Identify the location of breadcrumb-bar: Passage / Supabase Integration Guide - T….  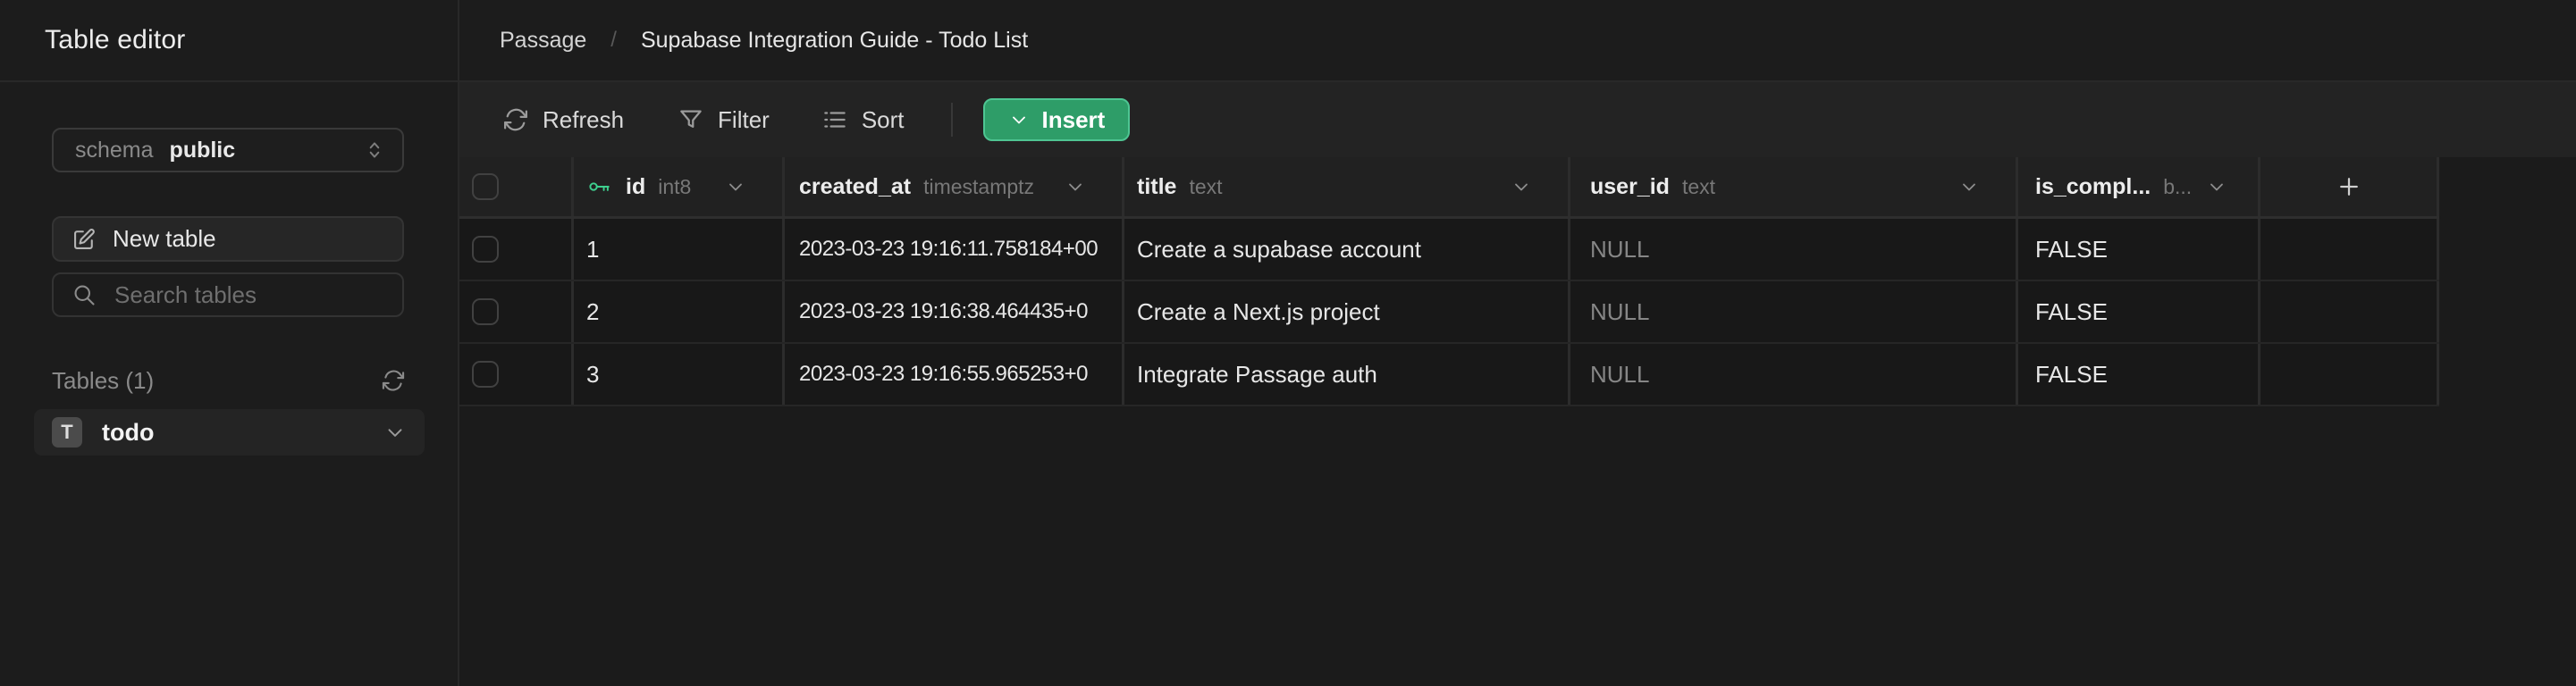
(1518, 41).